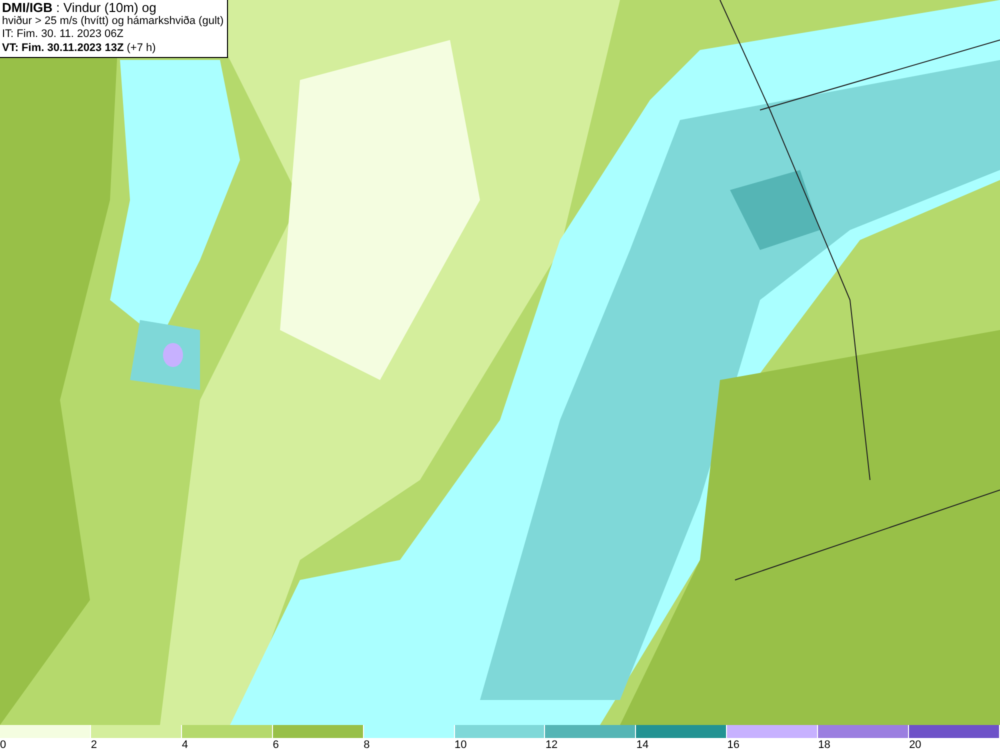 Image resolution: width=1000 pixels, height=753 pixels. Describe the element at coordinates (185, 745) in the screenshot. I see `legend-label: 4` at that location.